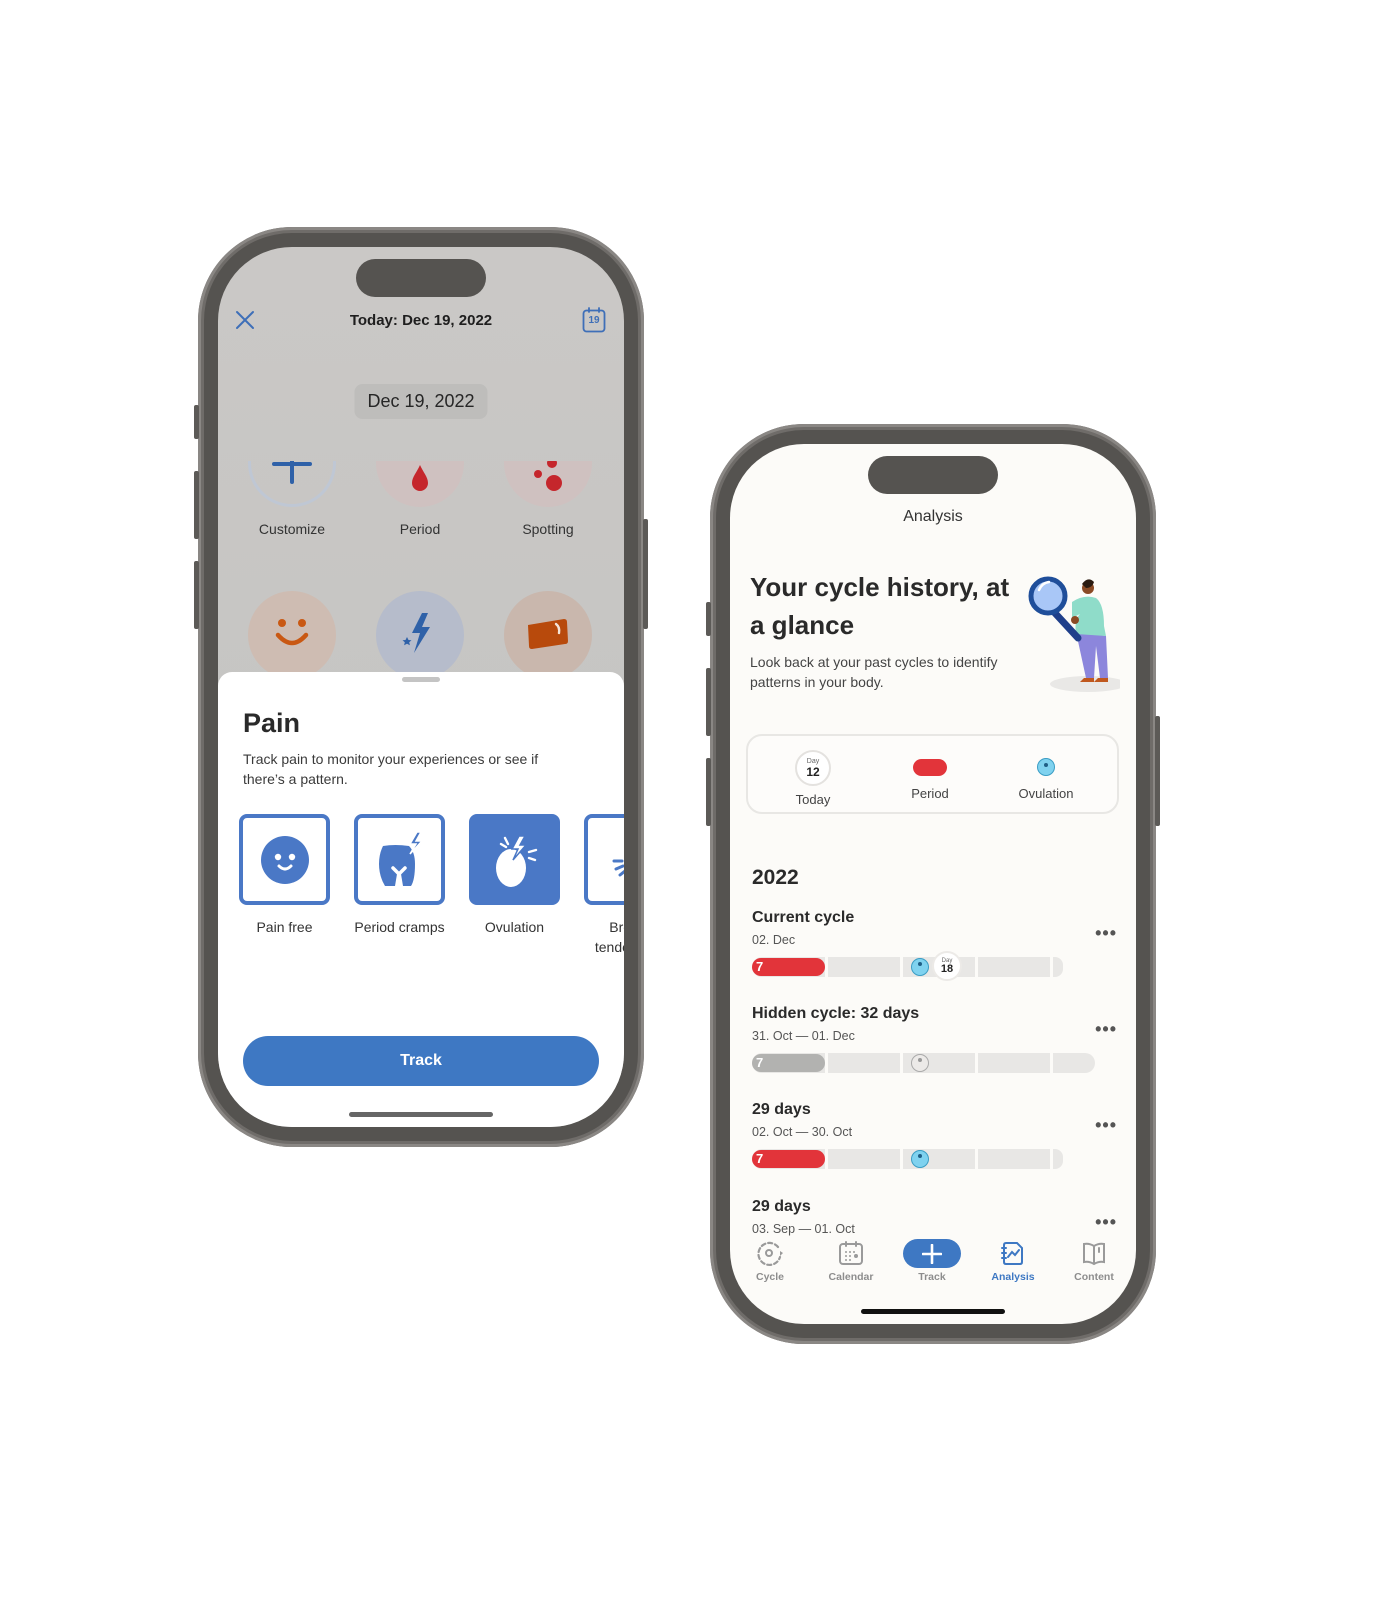 The image size is (1376, 1600). Describe the element at coordinates (933, 516) in the screenshot. I see `nav-title: Analysis` at that location.